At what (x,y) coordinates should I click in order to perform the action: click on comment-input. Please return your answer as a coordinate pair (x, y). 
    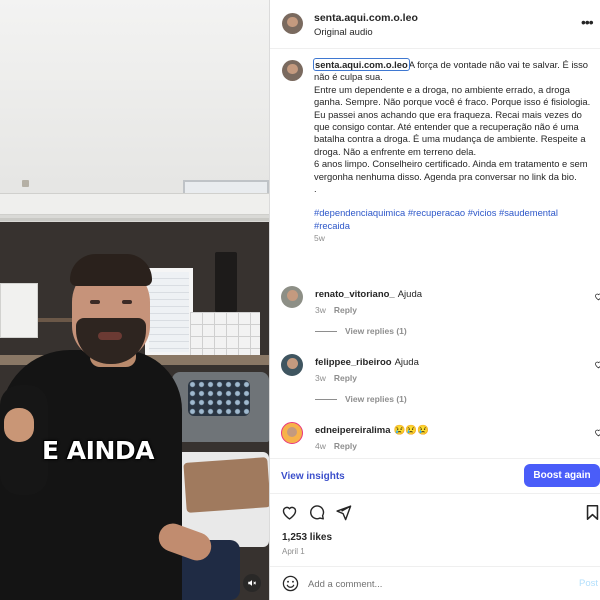
    Looking at the image, I should click on (433, 584).